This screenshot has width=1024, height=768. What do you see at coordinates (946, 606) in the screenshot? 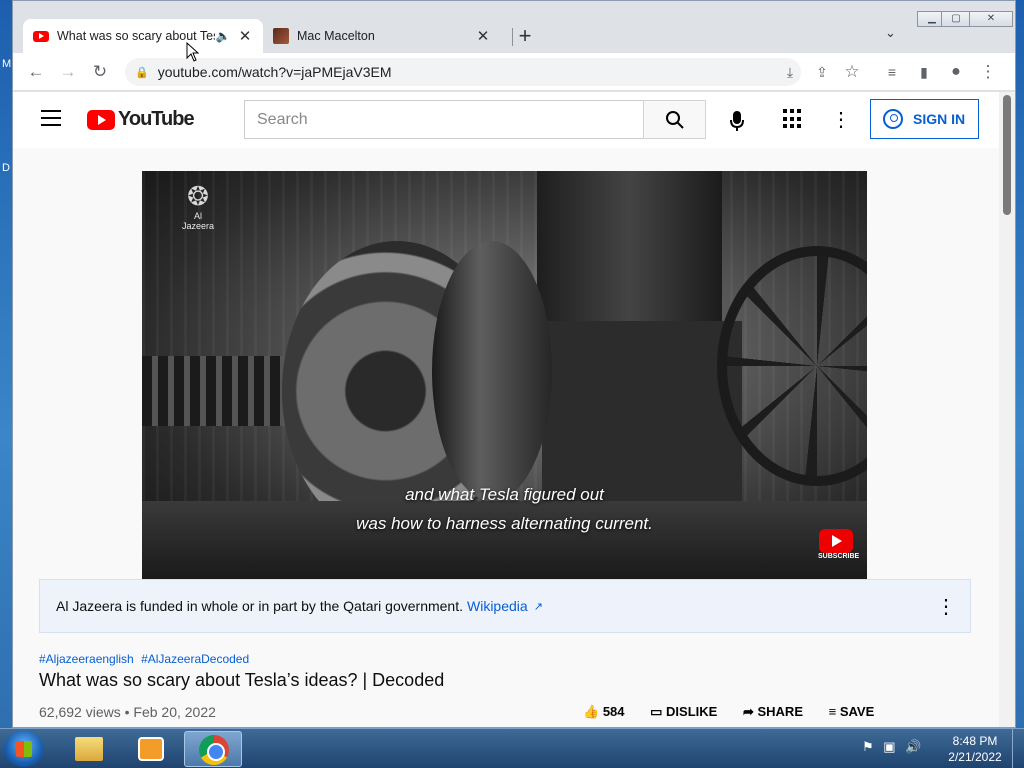
I see `panel-more-icon: ⋮` at bounding box center [946, 606].